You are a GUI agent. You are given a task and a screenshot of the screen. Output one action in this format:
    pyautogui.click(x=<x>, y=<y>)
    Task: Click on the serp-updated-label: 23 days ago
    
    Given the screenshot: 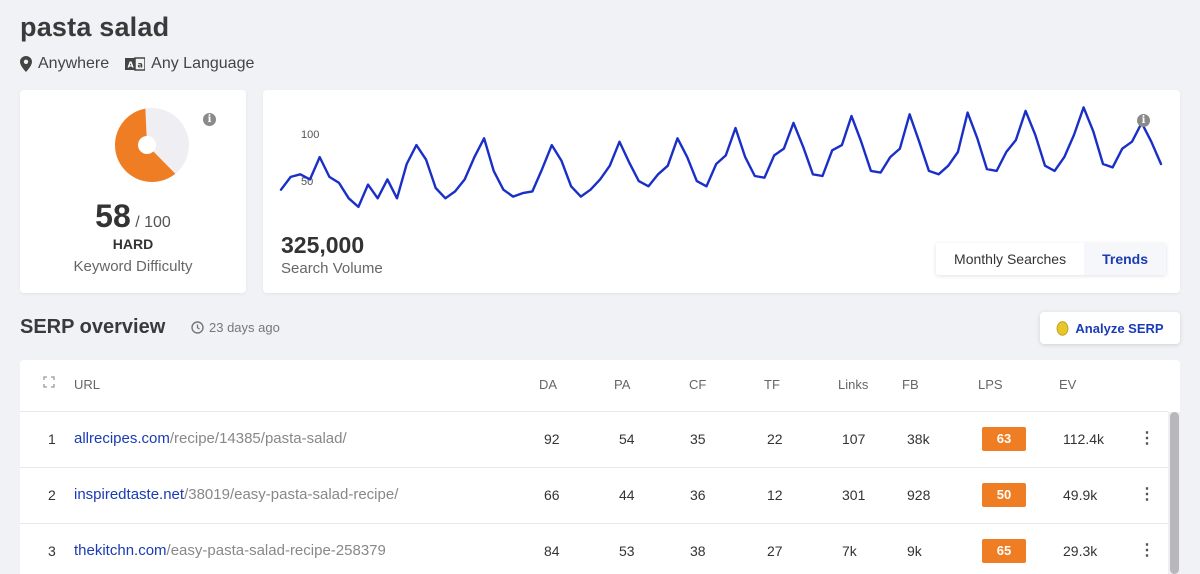 What is the action you would take?
    pyautogui.click(x=244, y=327)
    